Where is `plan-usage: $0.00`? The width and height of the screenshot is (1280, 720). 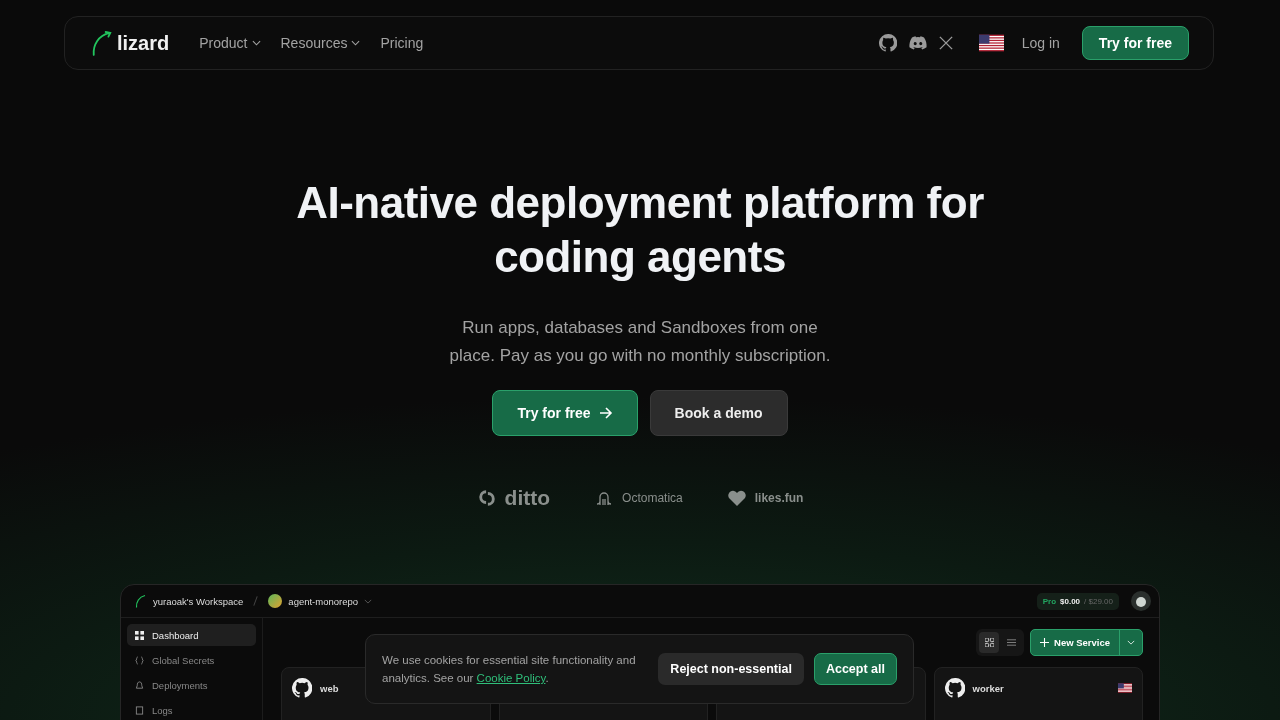 plan-usage: $0.00 is located at coordinates (1070, 601).